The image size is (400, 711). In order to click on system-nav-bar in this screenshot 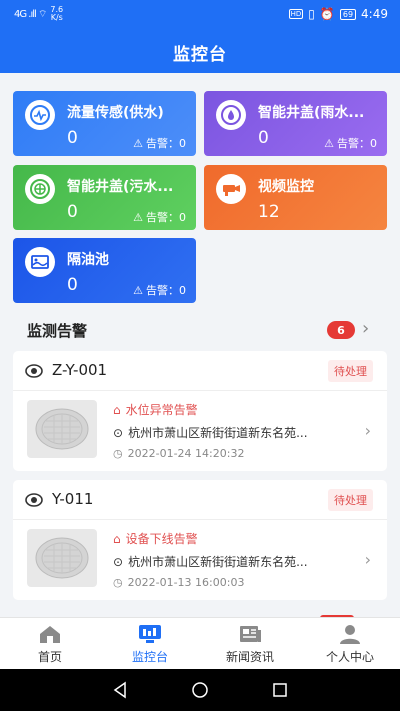, I will do `click(200, 690)`.